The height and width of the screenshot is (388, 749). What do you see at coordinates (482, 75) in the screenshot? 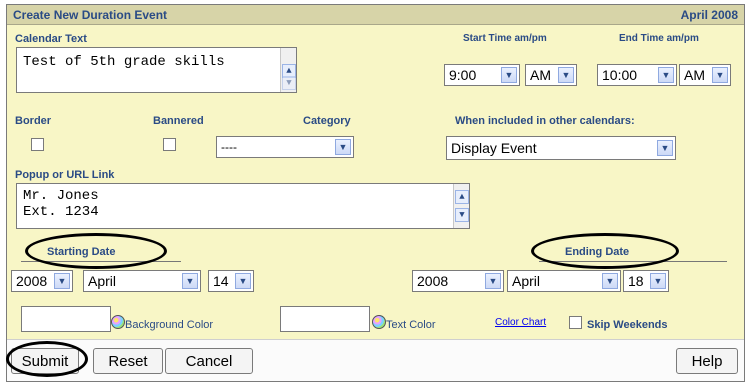
I see `start-hour-select: 9:00 ▼` at bounding box center [482, 75].